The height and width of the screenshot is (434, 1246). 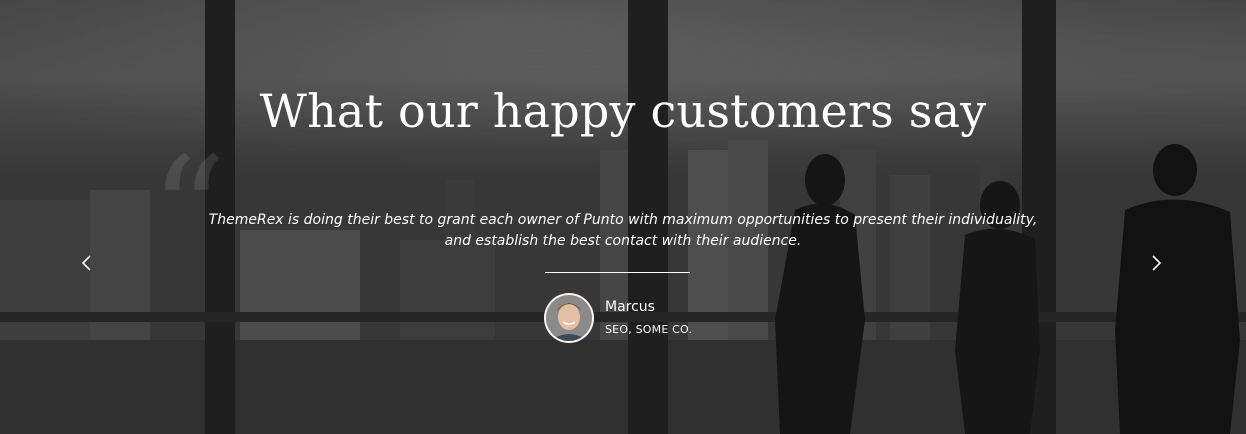 What do you see at coordinates (569, 318) in the screenshot?
I see `avatar` at bounding box center [569, 318].